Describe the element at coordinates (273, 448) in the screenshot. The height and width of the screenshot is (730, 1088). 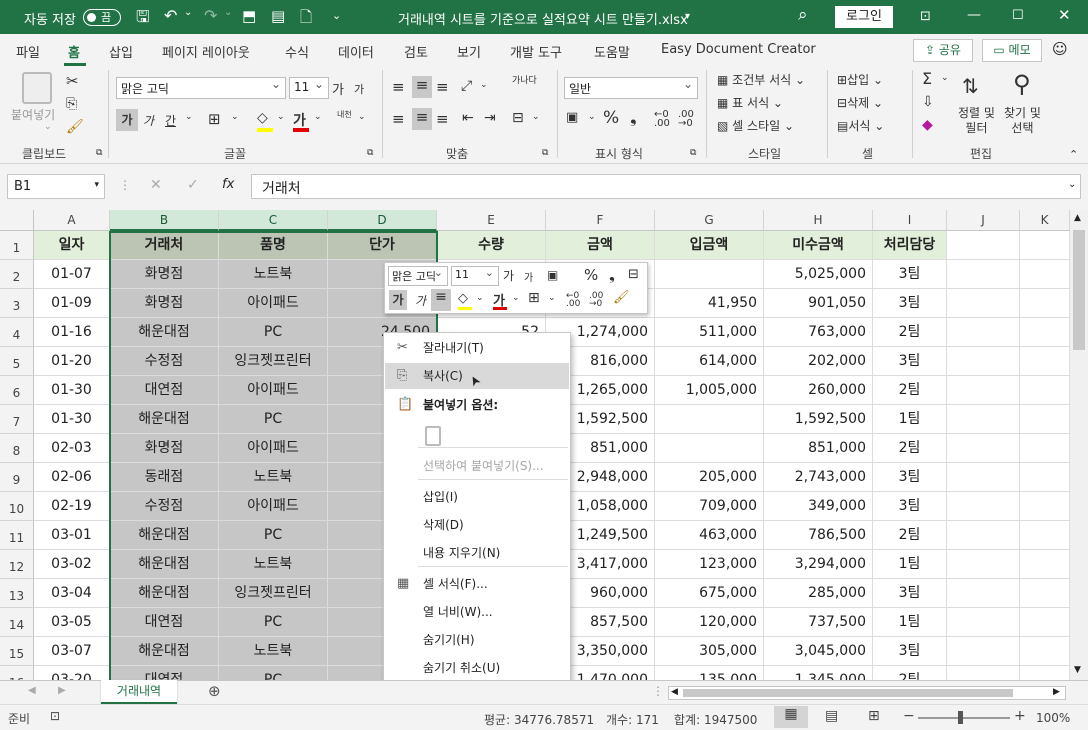
I see `table-cell: 아이패드` at that location.